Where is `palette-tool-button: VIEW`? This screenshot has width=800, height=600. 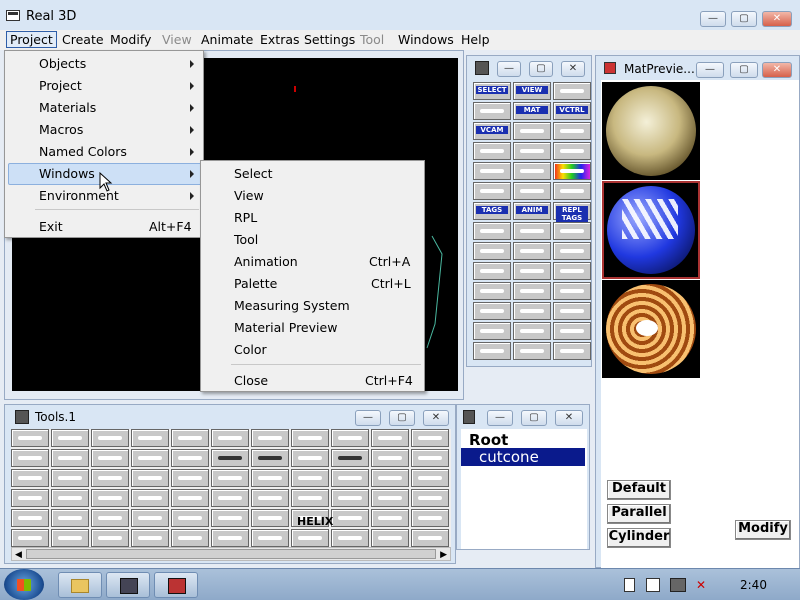
palette-tool-button: VIEW is located at coordinates (532, 91).